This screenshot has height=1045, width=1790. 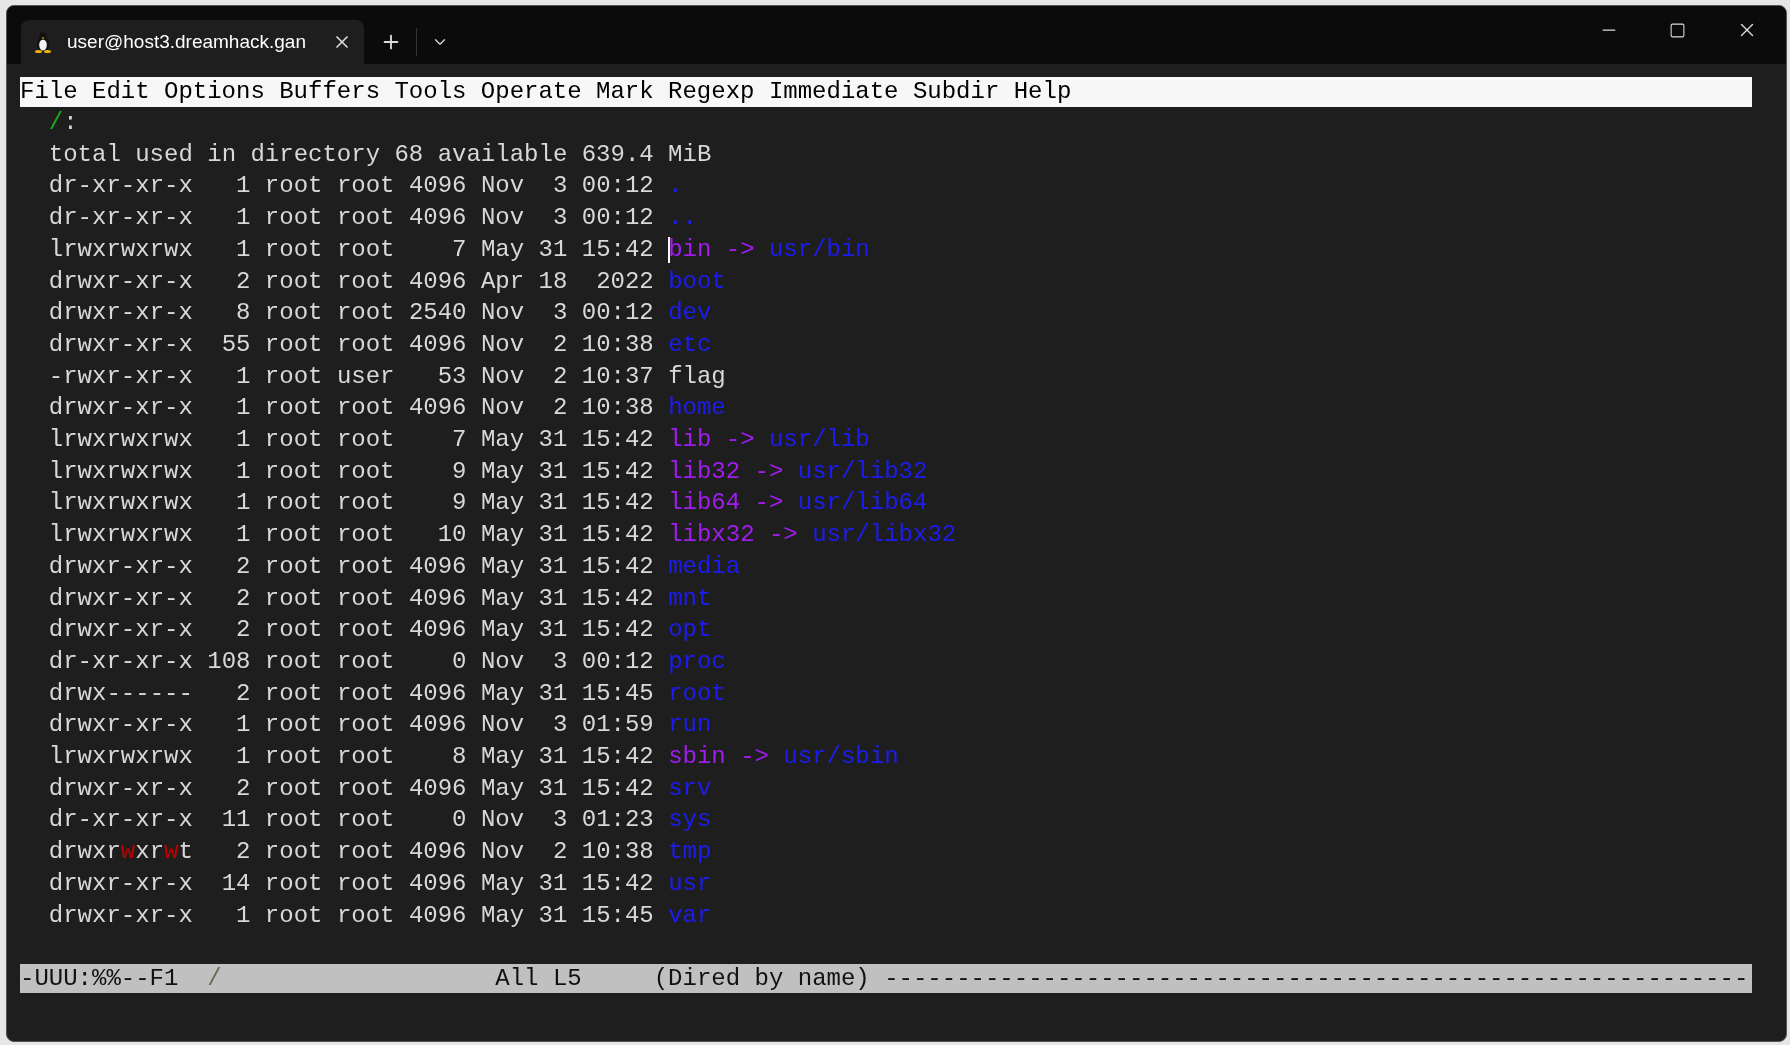 I want to click on menu-item: Help, so click(x=1042, y=92).